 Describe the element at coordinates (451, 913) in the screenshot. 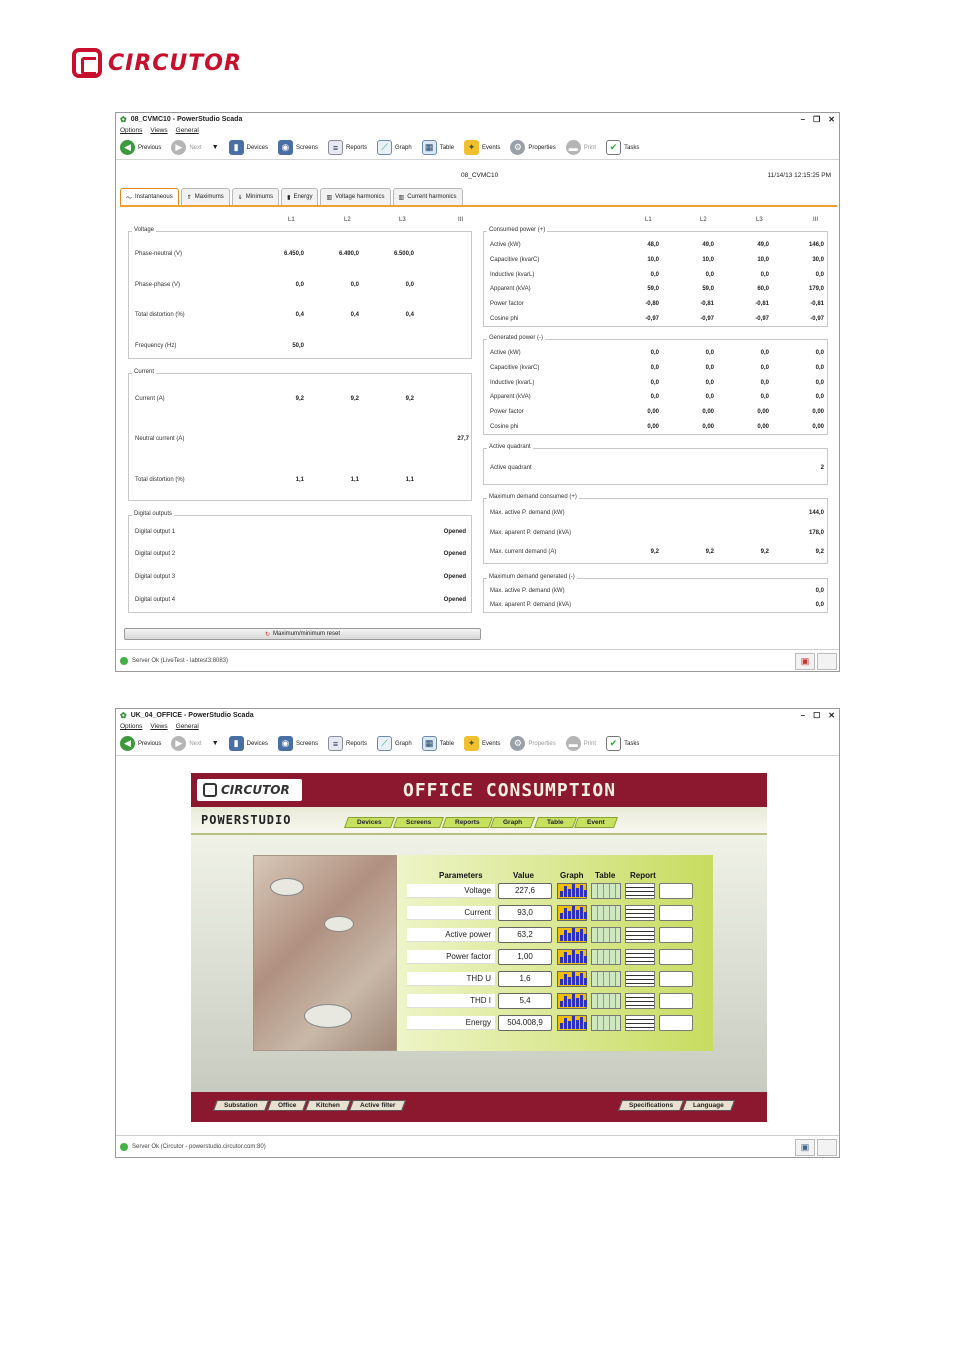

I see `parameter-name: Current` at that location.